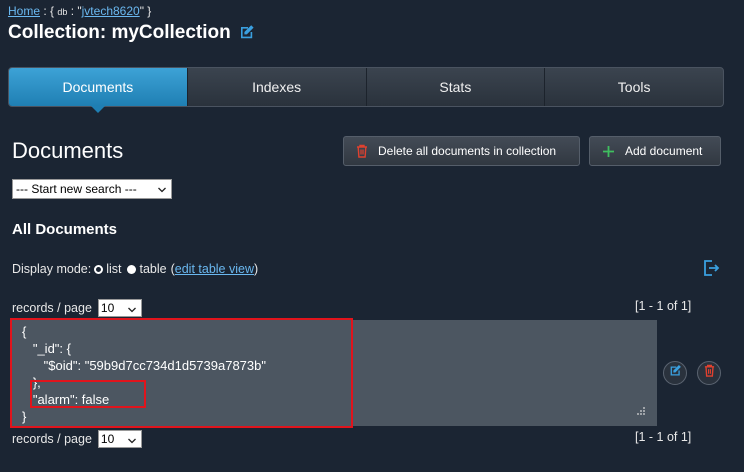  Describe the element at coordinates (711, 270) in the screenshot. I see `export-icon` at that location.